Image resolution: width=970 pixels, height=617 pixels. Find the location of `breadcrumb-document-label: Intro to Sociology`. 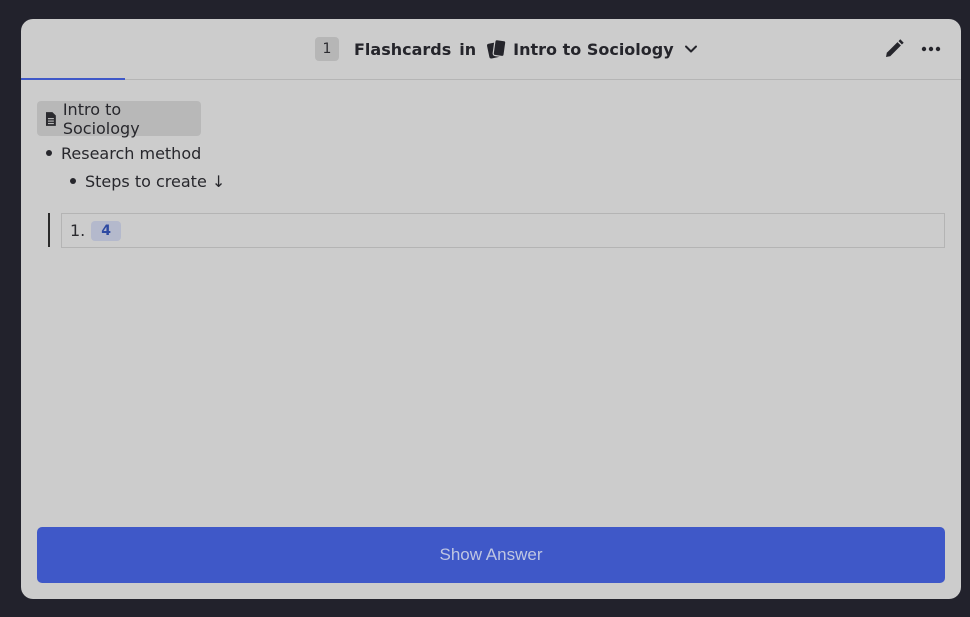

breadcrumb-document-label: Intro to Sociology is located at coordinates (101, 118).